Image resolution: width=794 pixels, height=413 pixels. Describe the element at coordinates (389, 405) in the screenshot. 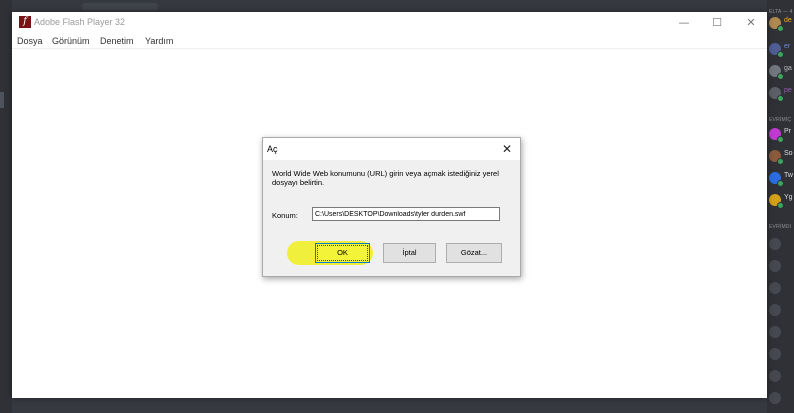

I see `discord-bottom-strip` at that location.